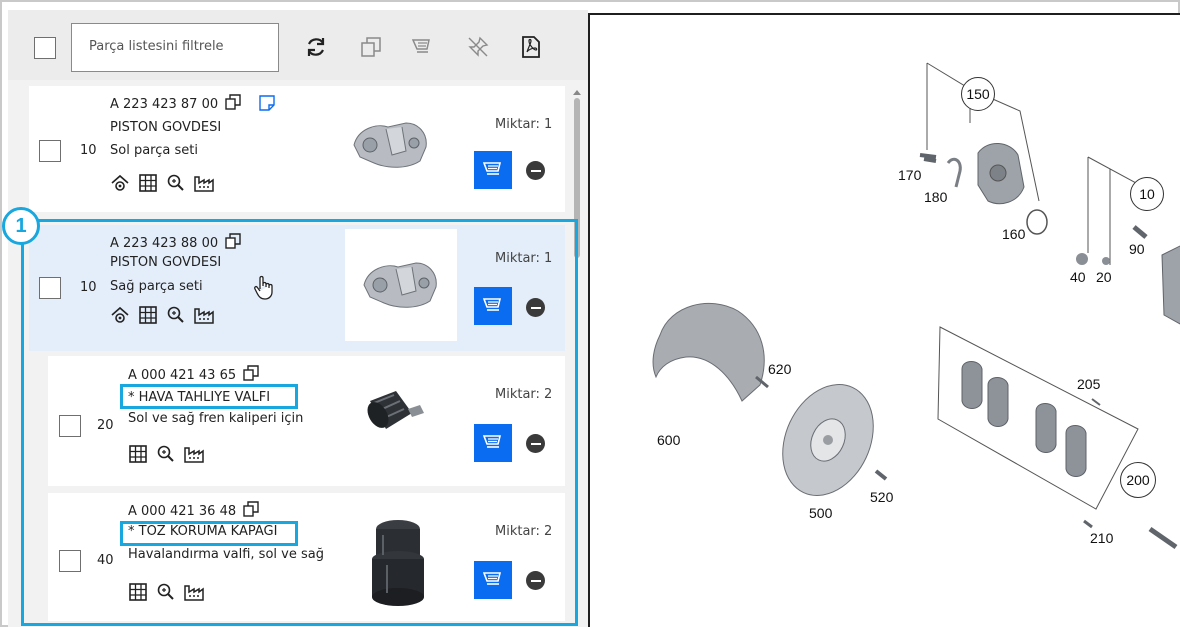 This screenshot has width=1180, height=627. Describe the element at coordinates (176, 183) in the screenshot. I see `zoom-icon` at that location.